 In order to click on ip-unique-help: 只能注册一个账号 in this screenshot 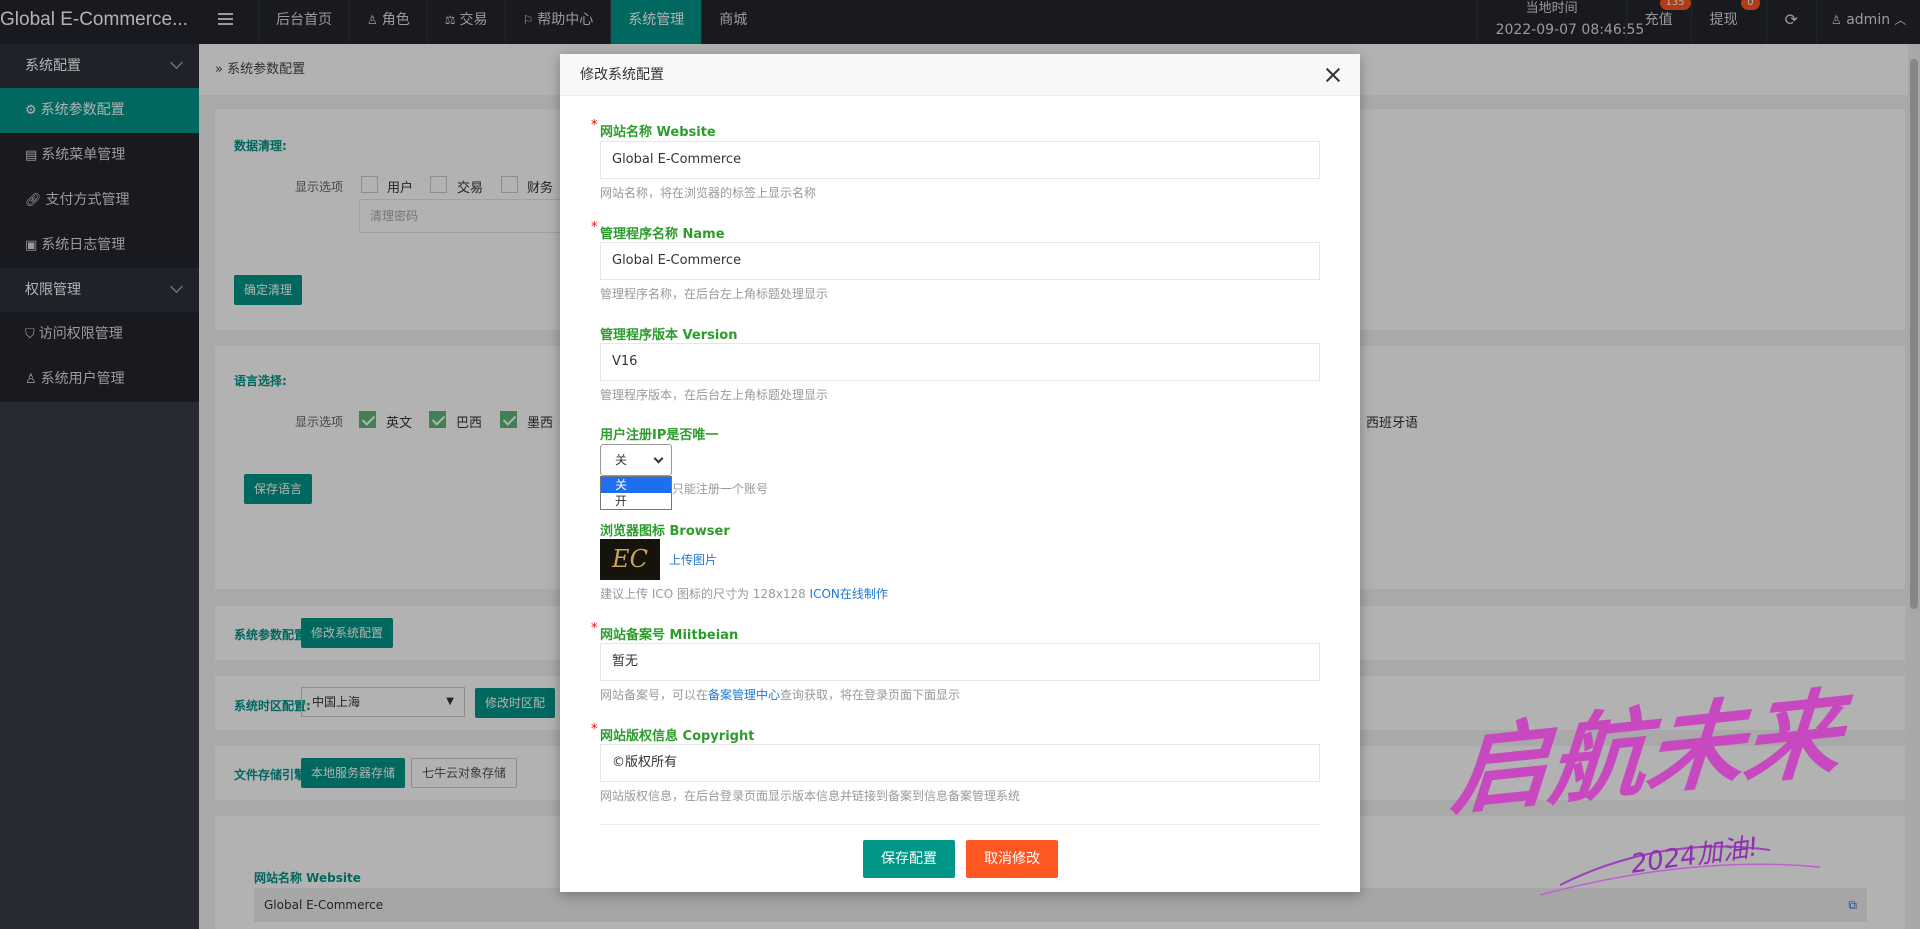, I will do `click(720, 489)`.